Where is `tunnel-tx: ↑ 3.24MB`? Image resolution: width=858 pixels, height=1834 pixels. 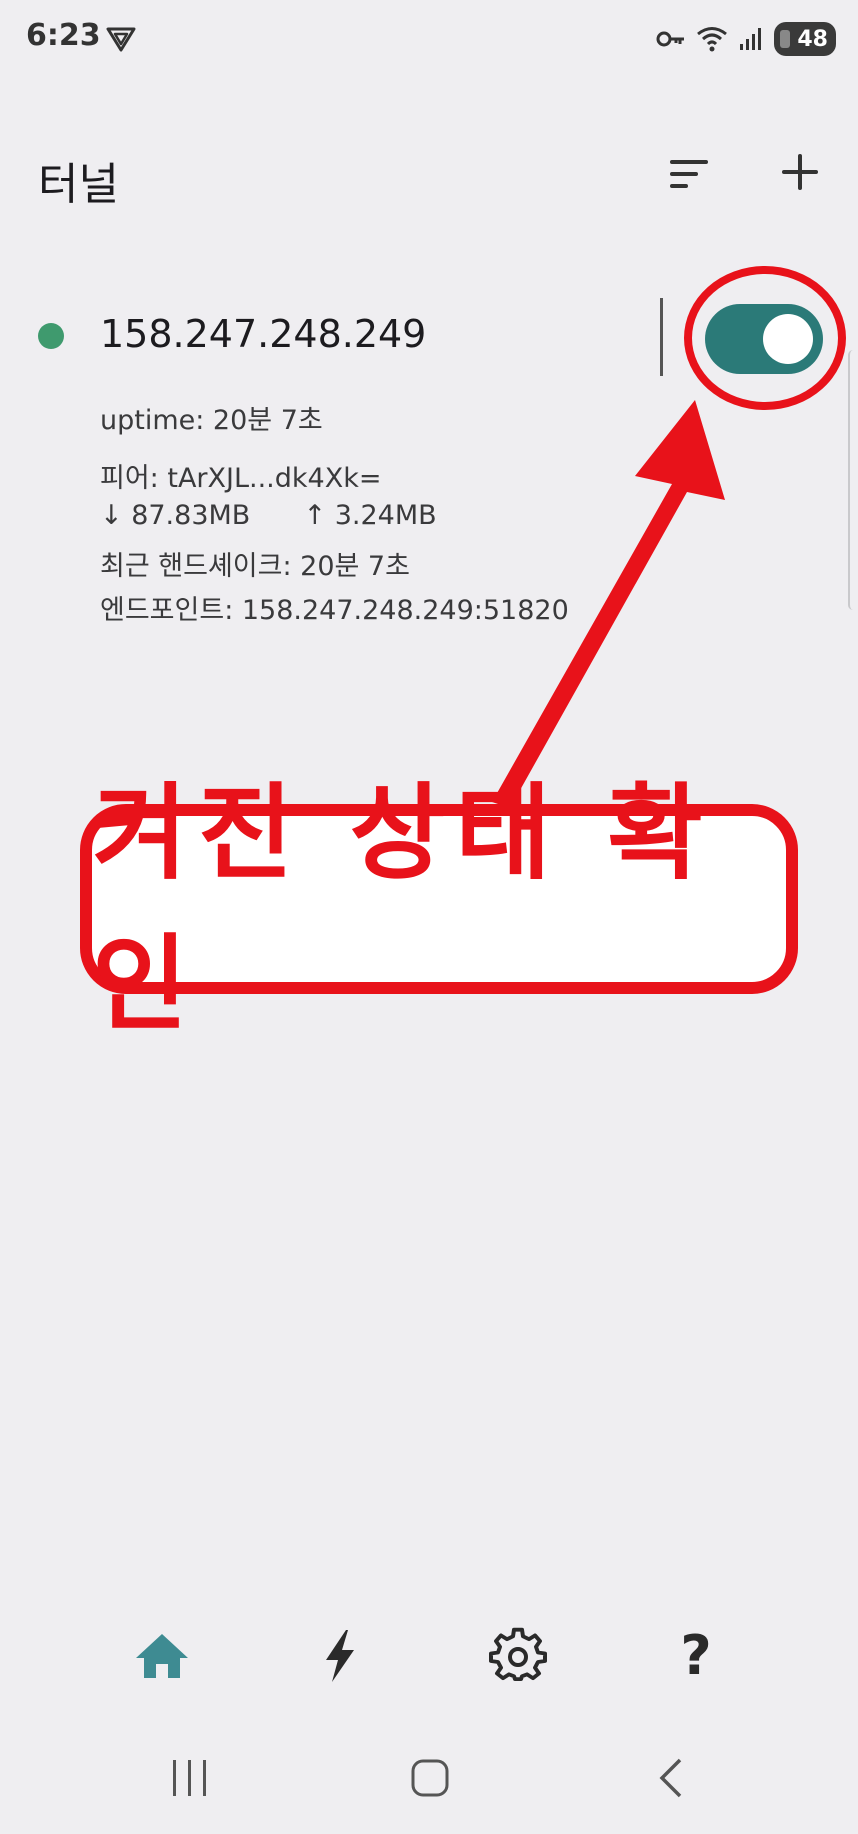
tunnel-tx: ↑ 3.24MB is located at coordinates (370, 515).